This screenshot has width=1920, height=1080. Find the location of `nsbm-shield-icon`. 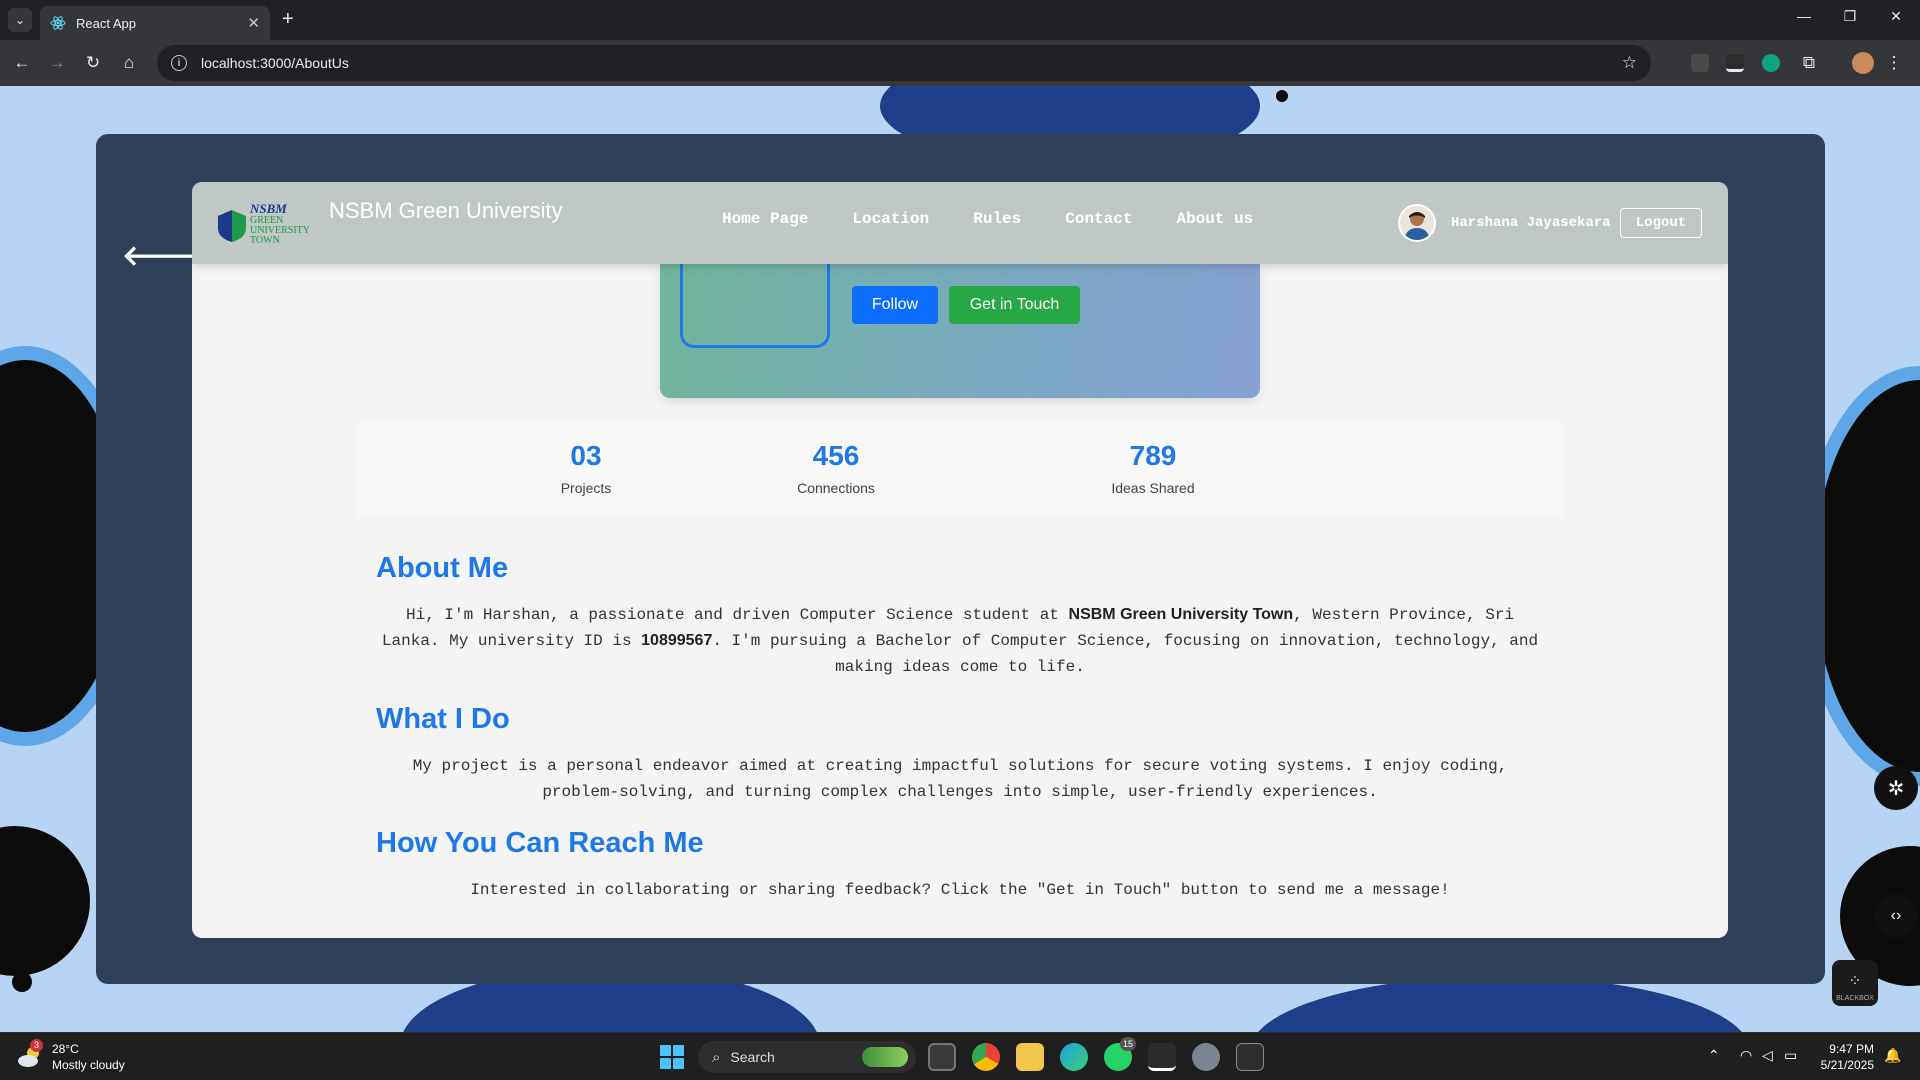

nsbm-shield-icon is located at coordinates (232, 226).